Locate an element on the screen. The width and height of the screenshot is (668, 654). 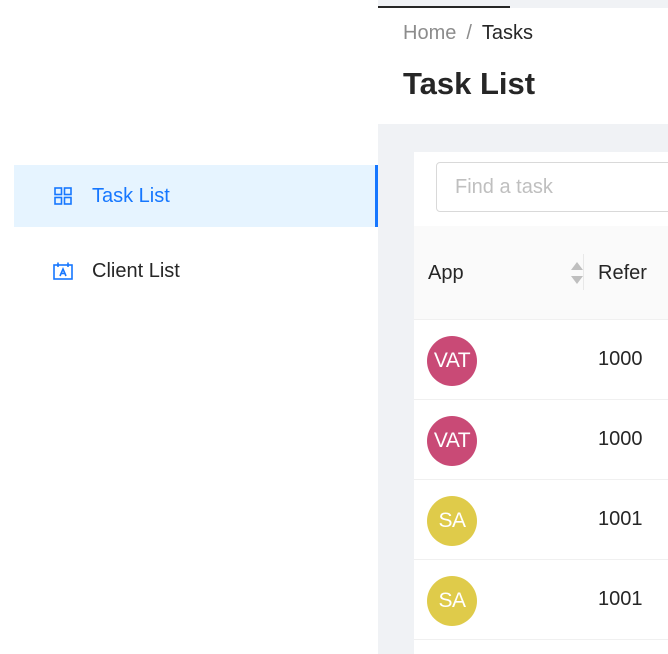
breadcrumb-home-link: Home is located at coordinates (429, 33).